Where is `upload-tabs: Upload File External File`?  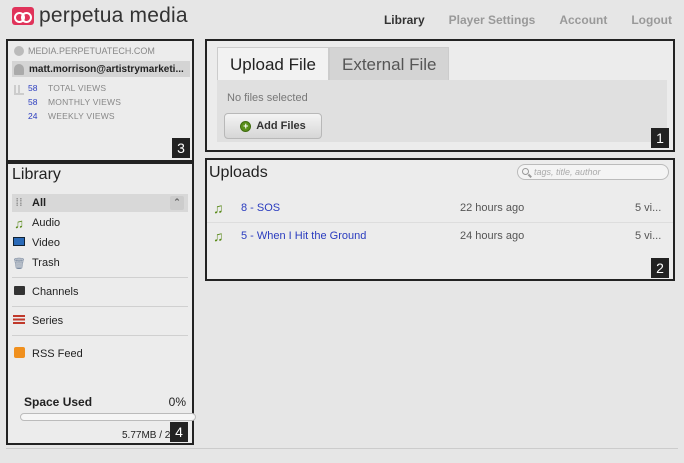
upload-tabs: Upload File External File is located at coordinates (333, 63).